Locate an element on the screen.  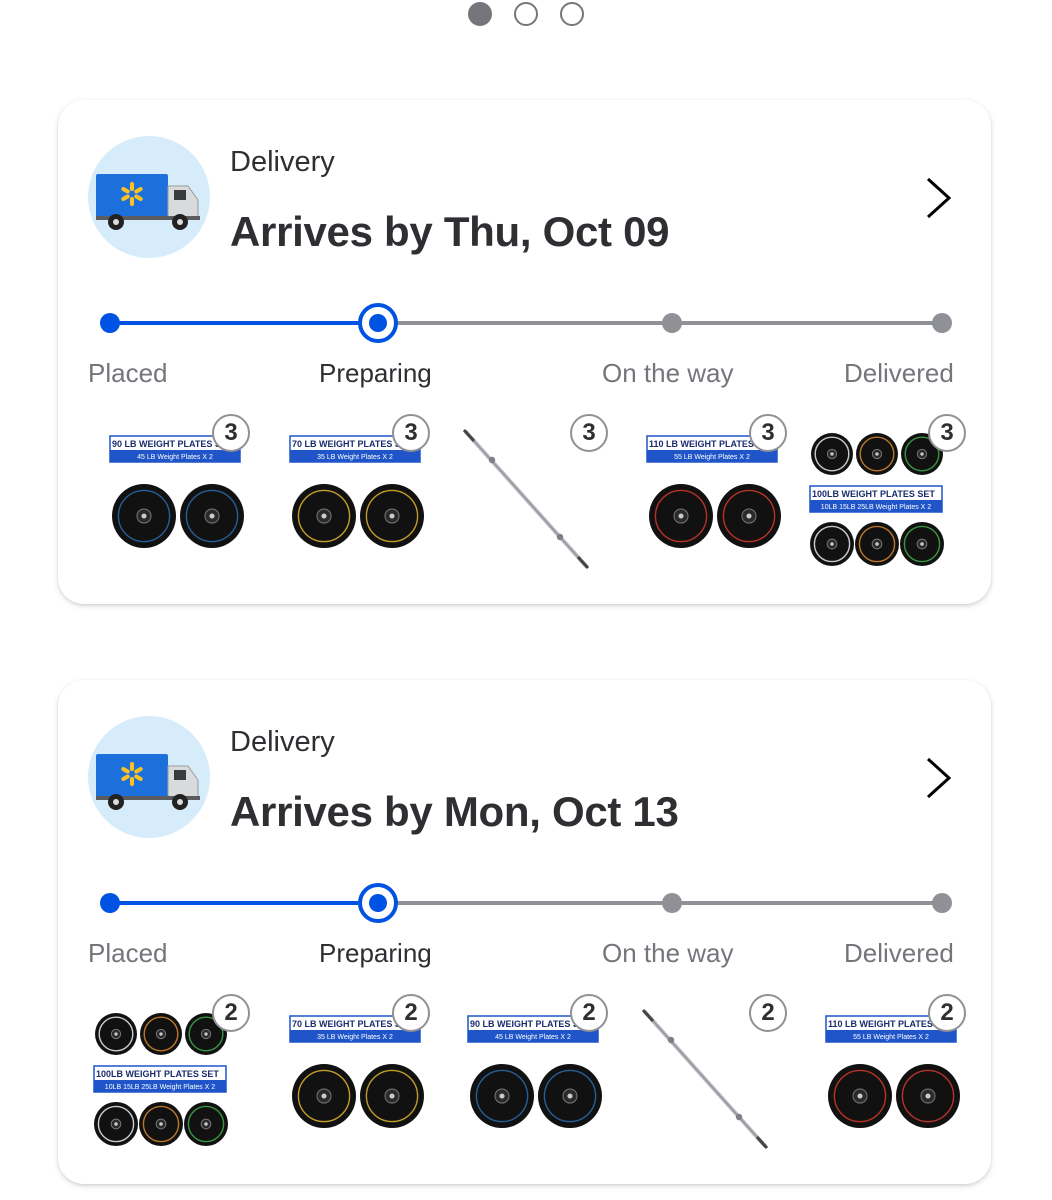
item-thumbnail: 2 is located at coordinates (706, 1077).